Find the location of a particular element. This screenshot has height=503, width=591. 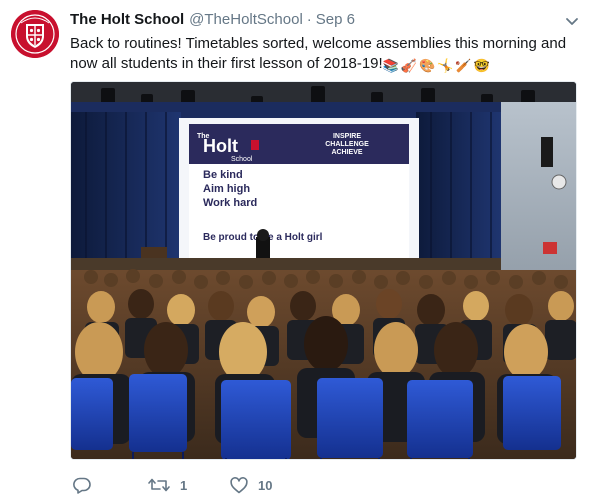

like-count: 10 is located at coordinates (265, 485).